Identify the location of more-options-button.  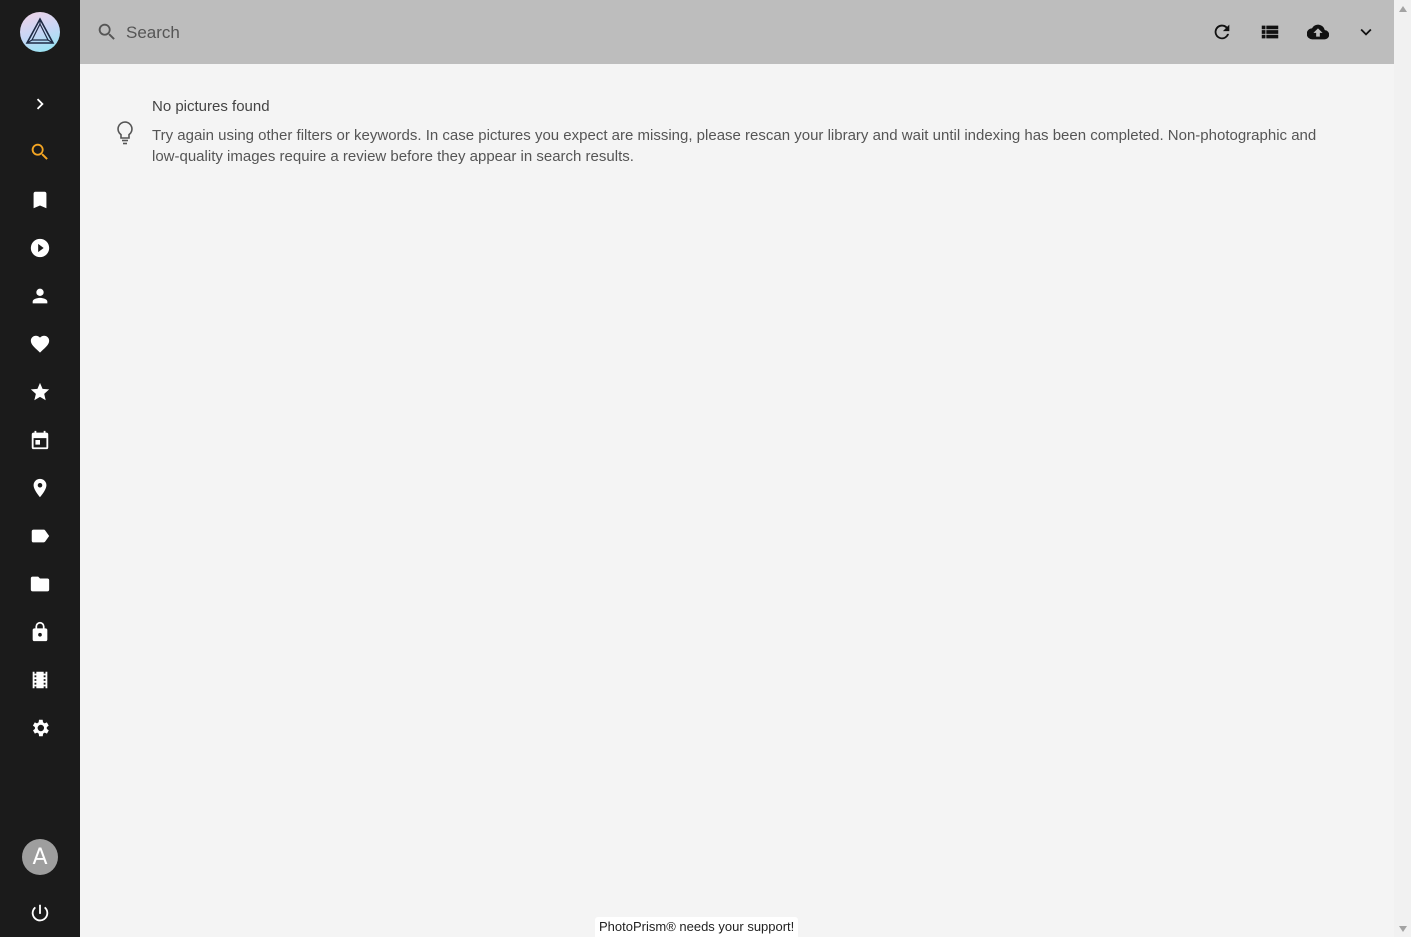
(1366, 32).